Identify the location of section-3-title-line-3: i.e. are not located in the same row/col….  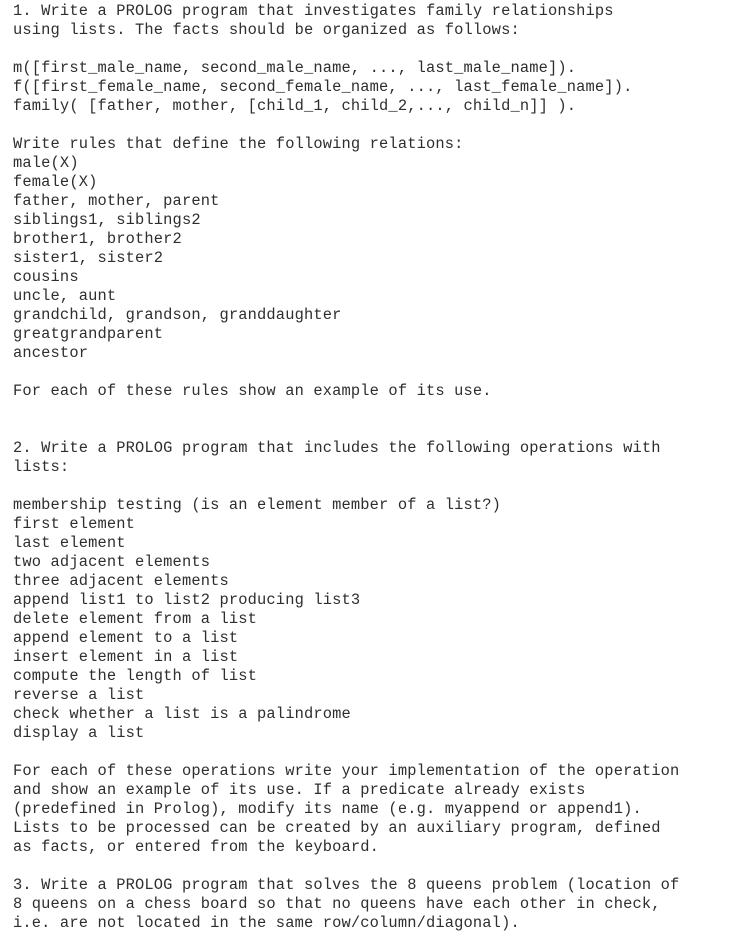
(266, 923).